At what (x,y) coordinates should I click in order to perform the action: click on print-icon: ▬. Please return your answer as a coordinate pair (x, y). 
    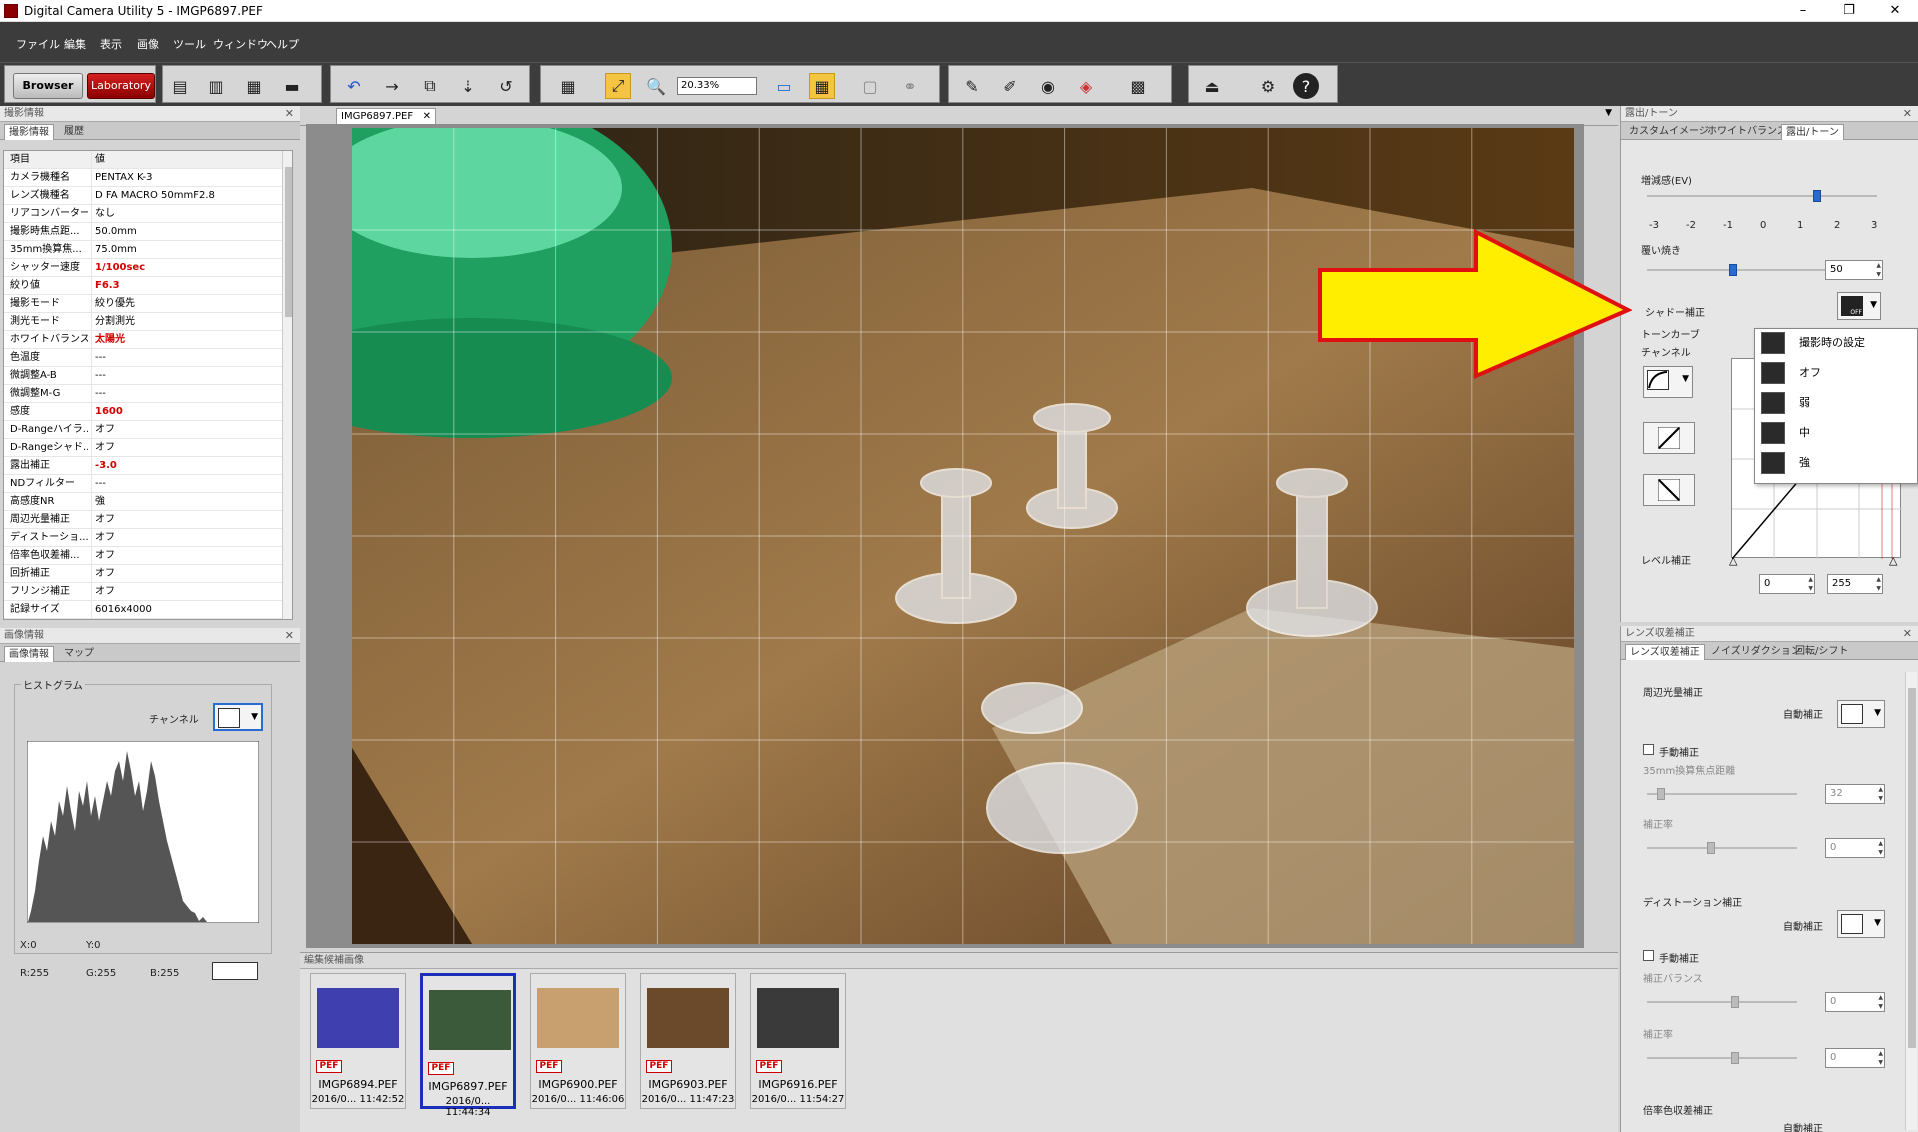
    Looking at the image, I should click on (292, 86).